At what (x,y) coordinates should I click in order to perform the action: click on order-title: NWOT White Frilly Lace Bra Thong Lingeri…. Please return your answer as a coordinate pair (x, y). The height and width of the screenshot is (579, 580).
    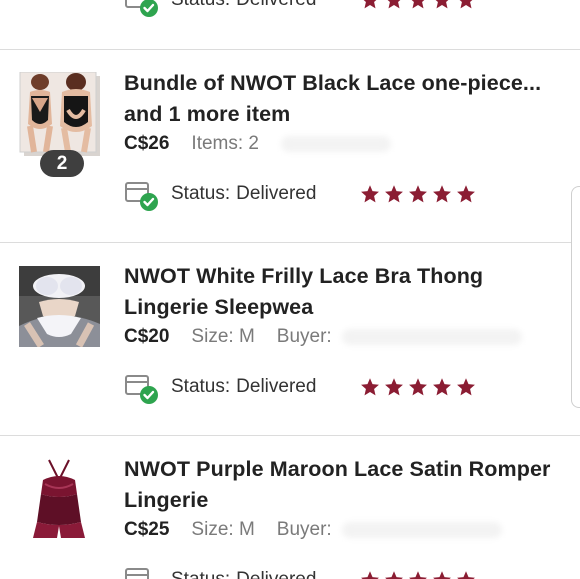
    Looking at the image, I should click on (344, 292).